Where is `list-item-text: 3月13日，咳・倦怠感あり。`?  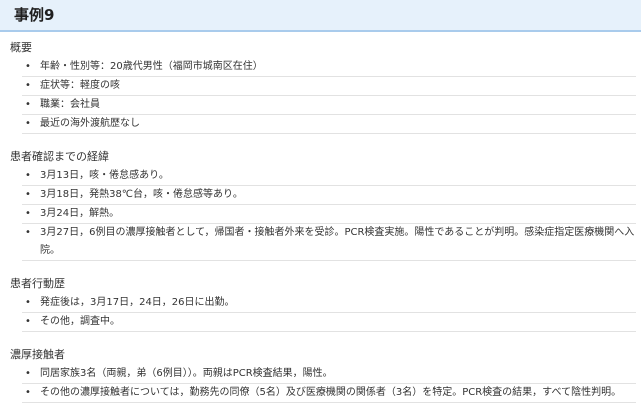 list-item-text: 3月13日，咳・倦怠感あり。 is located at coordinates (104, 175).